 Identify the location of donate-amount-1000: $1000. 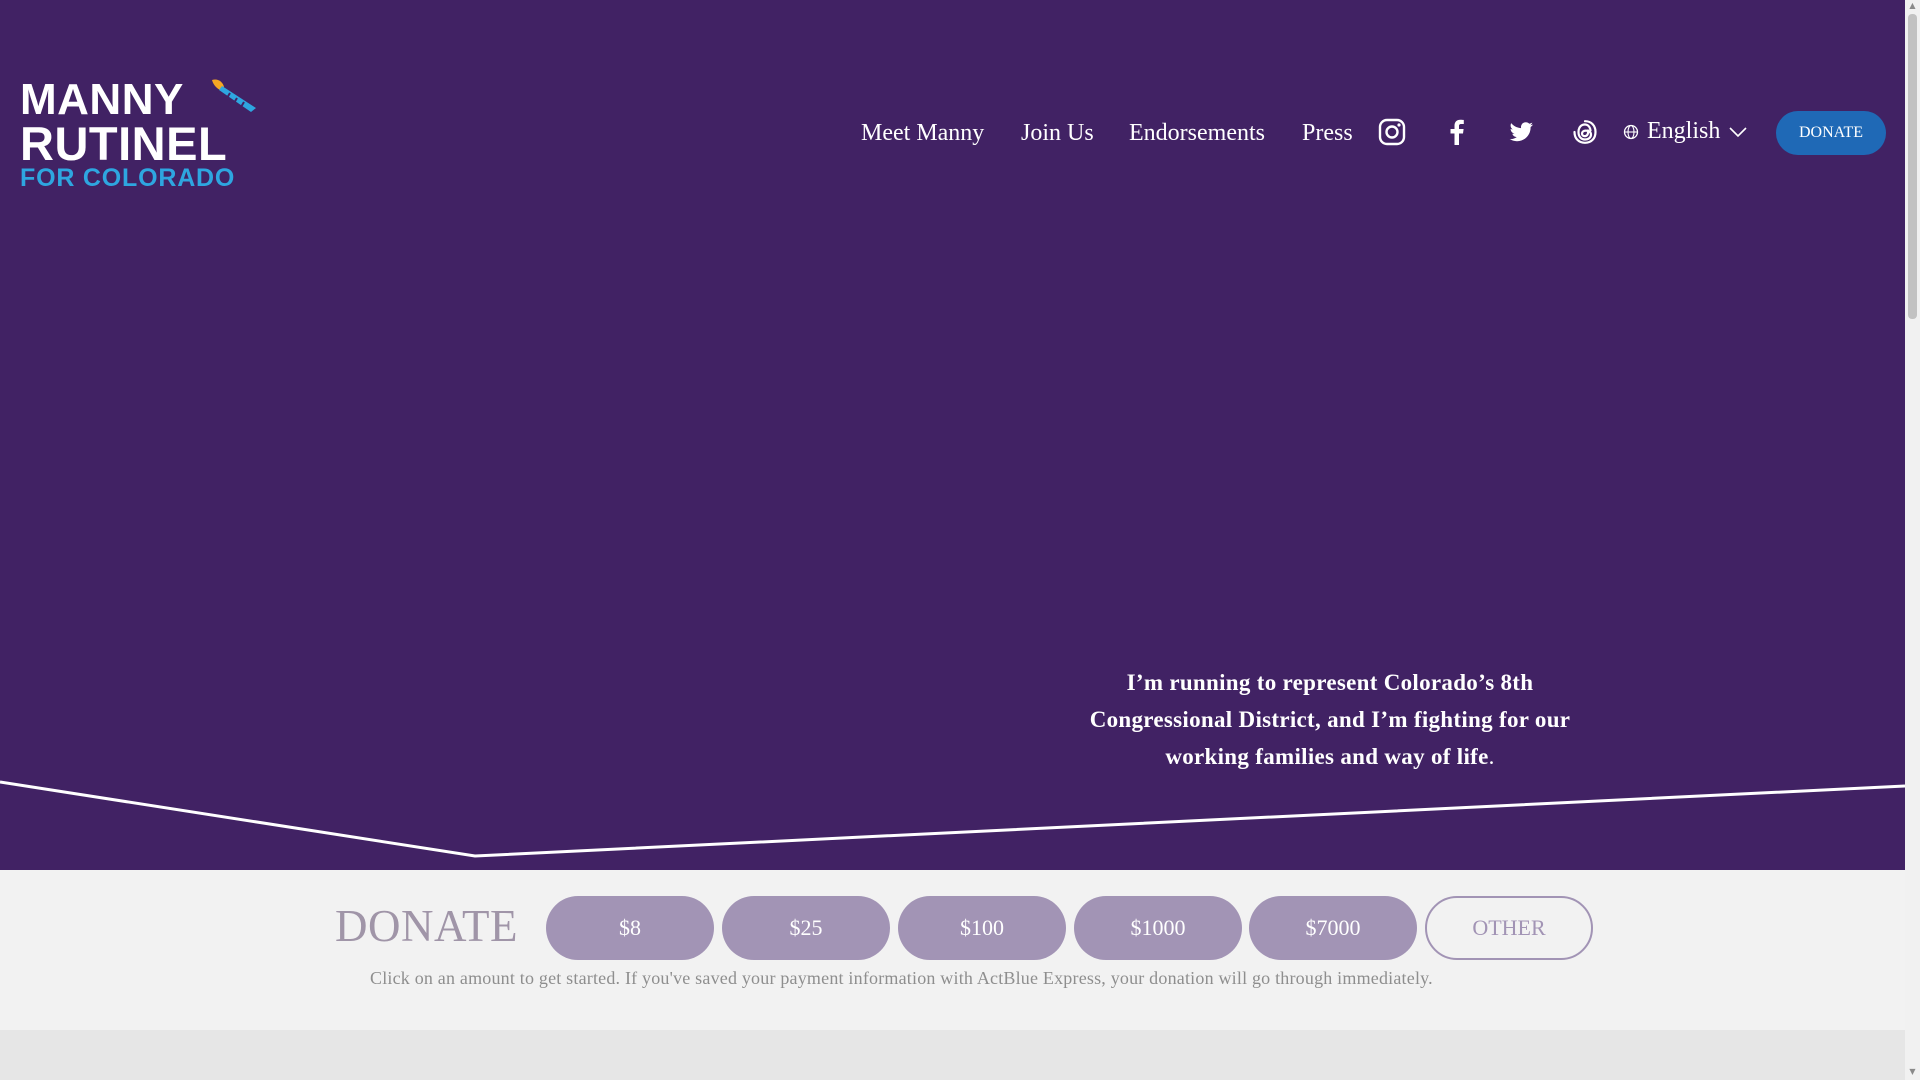
(1158, 928).